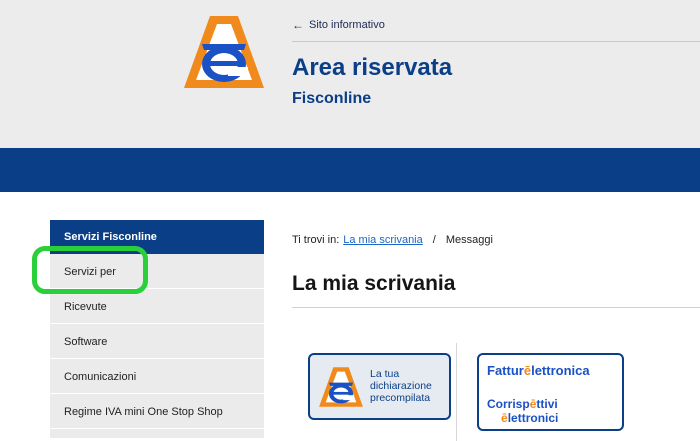 This screenshot has width=700, height=441. Describe the element at coordinates (332, 98) in the screenshot. I see `page-subtitle: Fisconline` at that location.